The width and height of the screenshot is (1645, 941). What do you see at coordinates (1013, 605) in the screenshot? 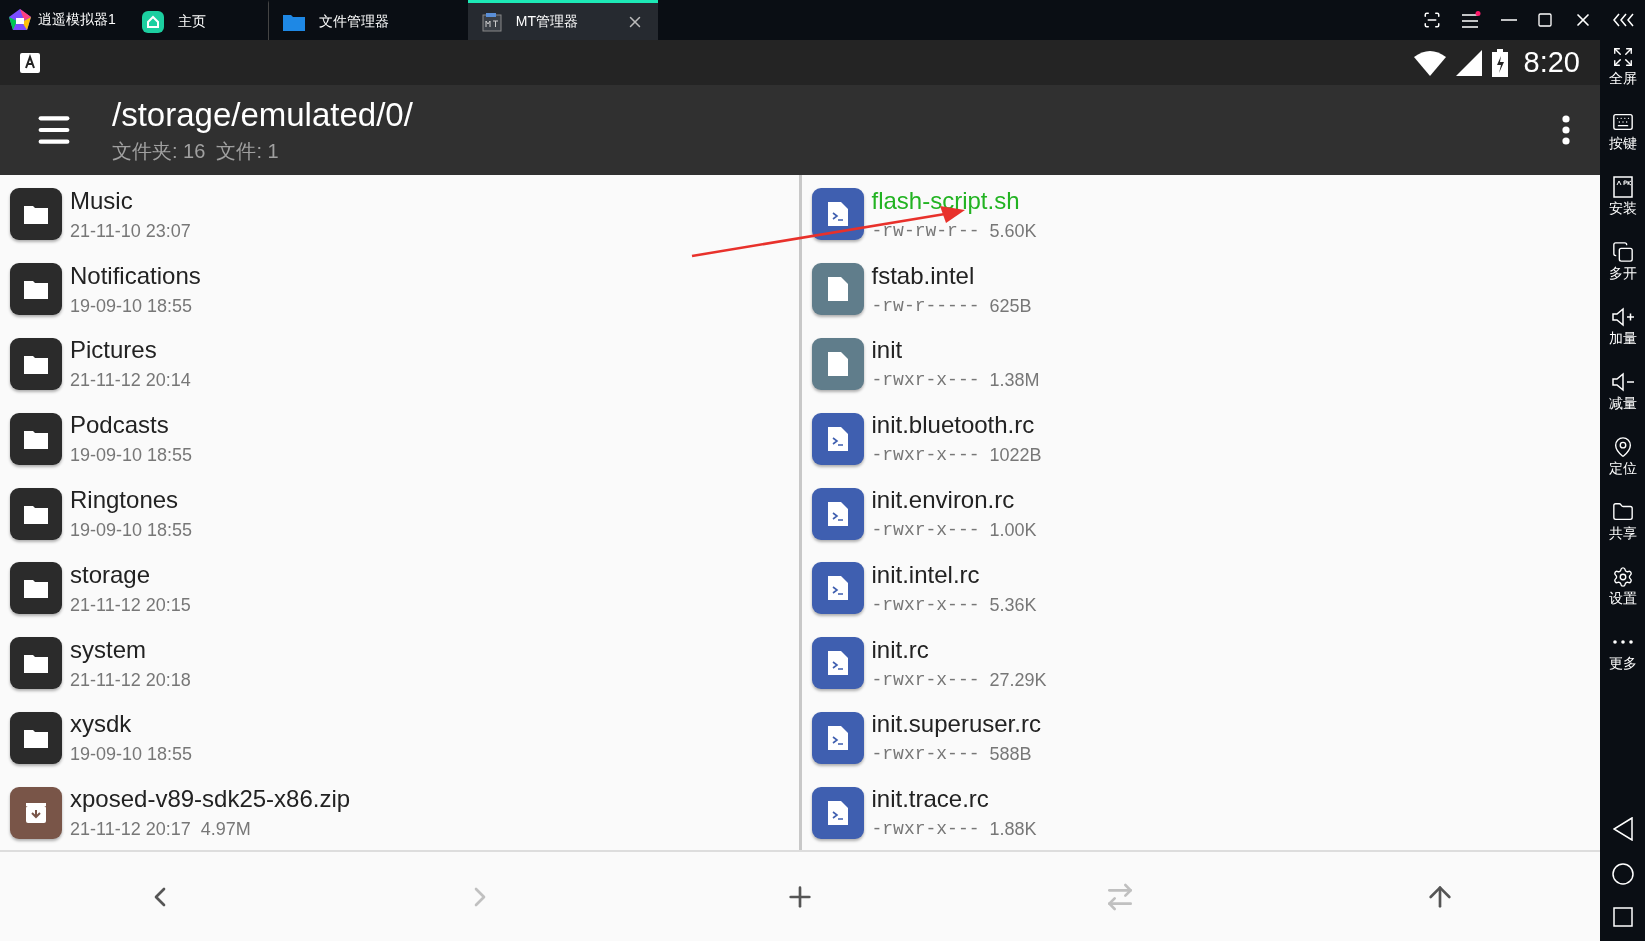
I see `file-size: 5.36K` at bounding box center [1013, 605].